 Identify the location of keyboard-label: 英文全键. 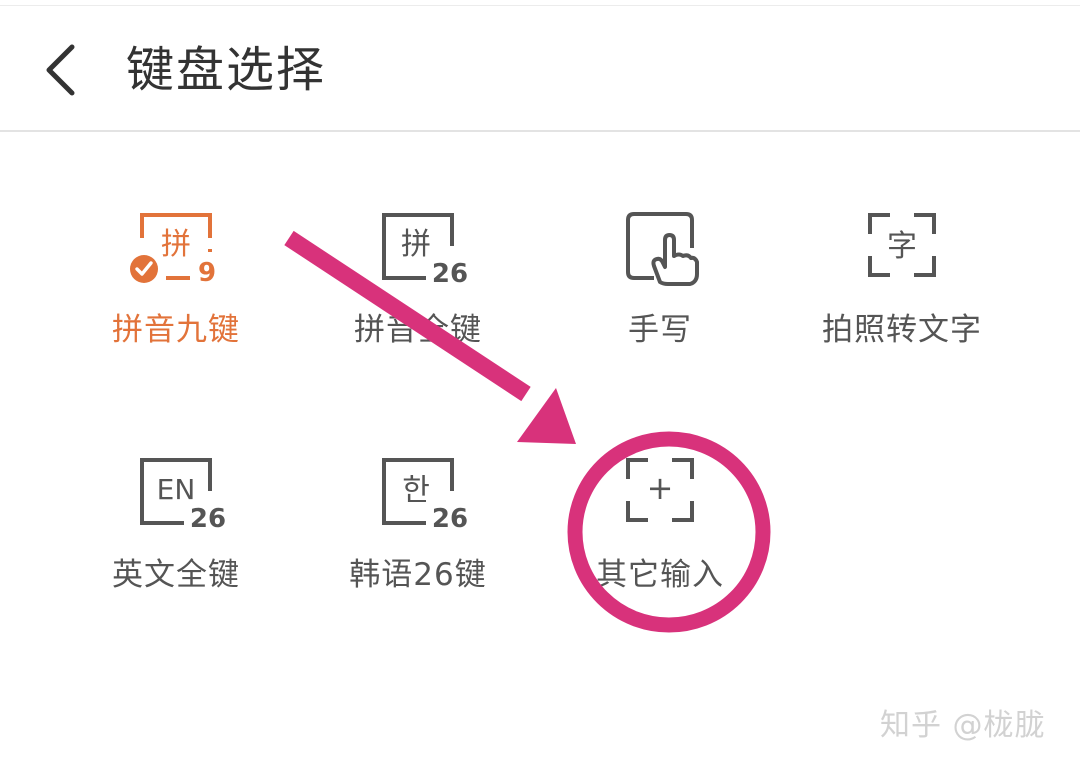
(176, 575).